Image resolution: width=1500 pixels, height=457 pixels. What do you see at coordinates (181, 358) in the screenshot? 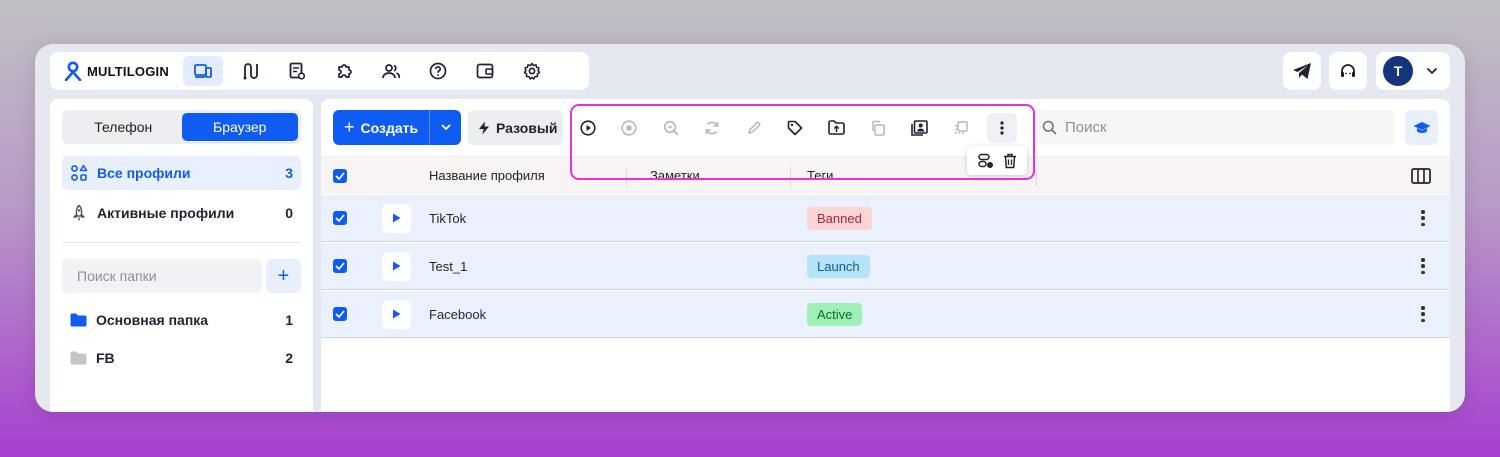
I see `folder-item-fb: FB 2` at bounding box center [181, 358].